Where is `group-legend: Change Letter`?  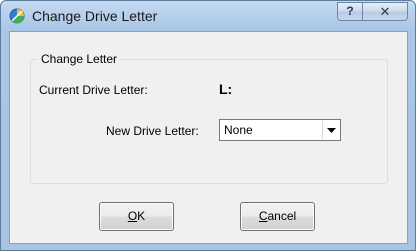
group-legend: Change Letter is located at coordinates (79, 59).